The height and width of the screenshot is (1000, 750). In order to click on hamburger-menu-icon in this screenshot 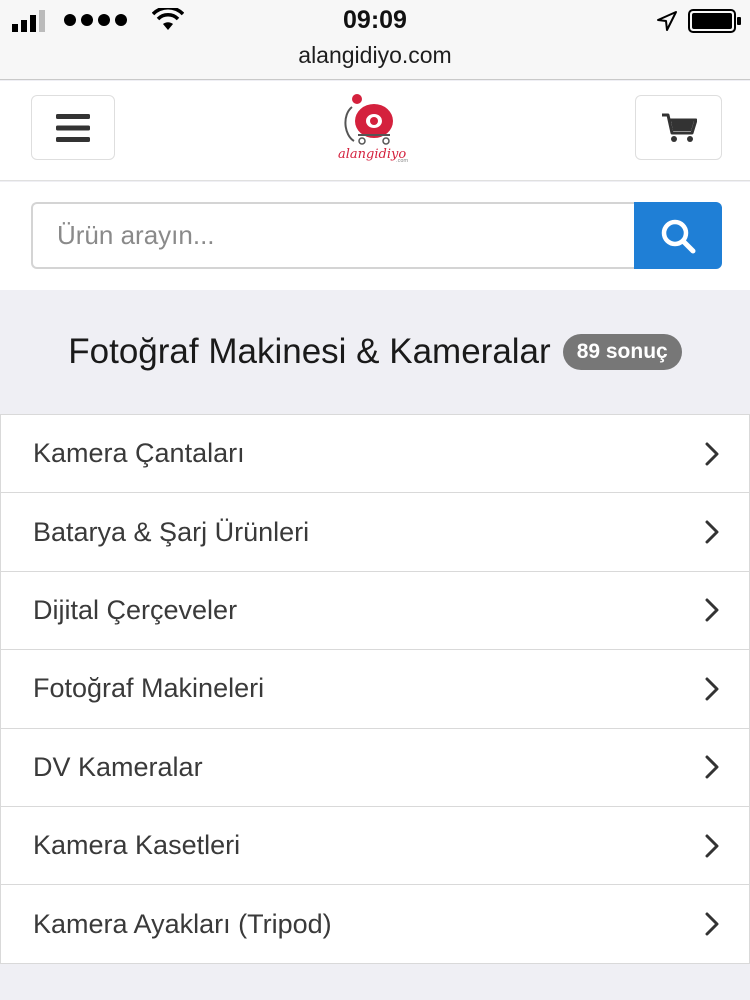, I will do `click(73, 127)`.